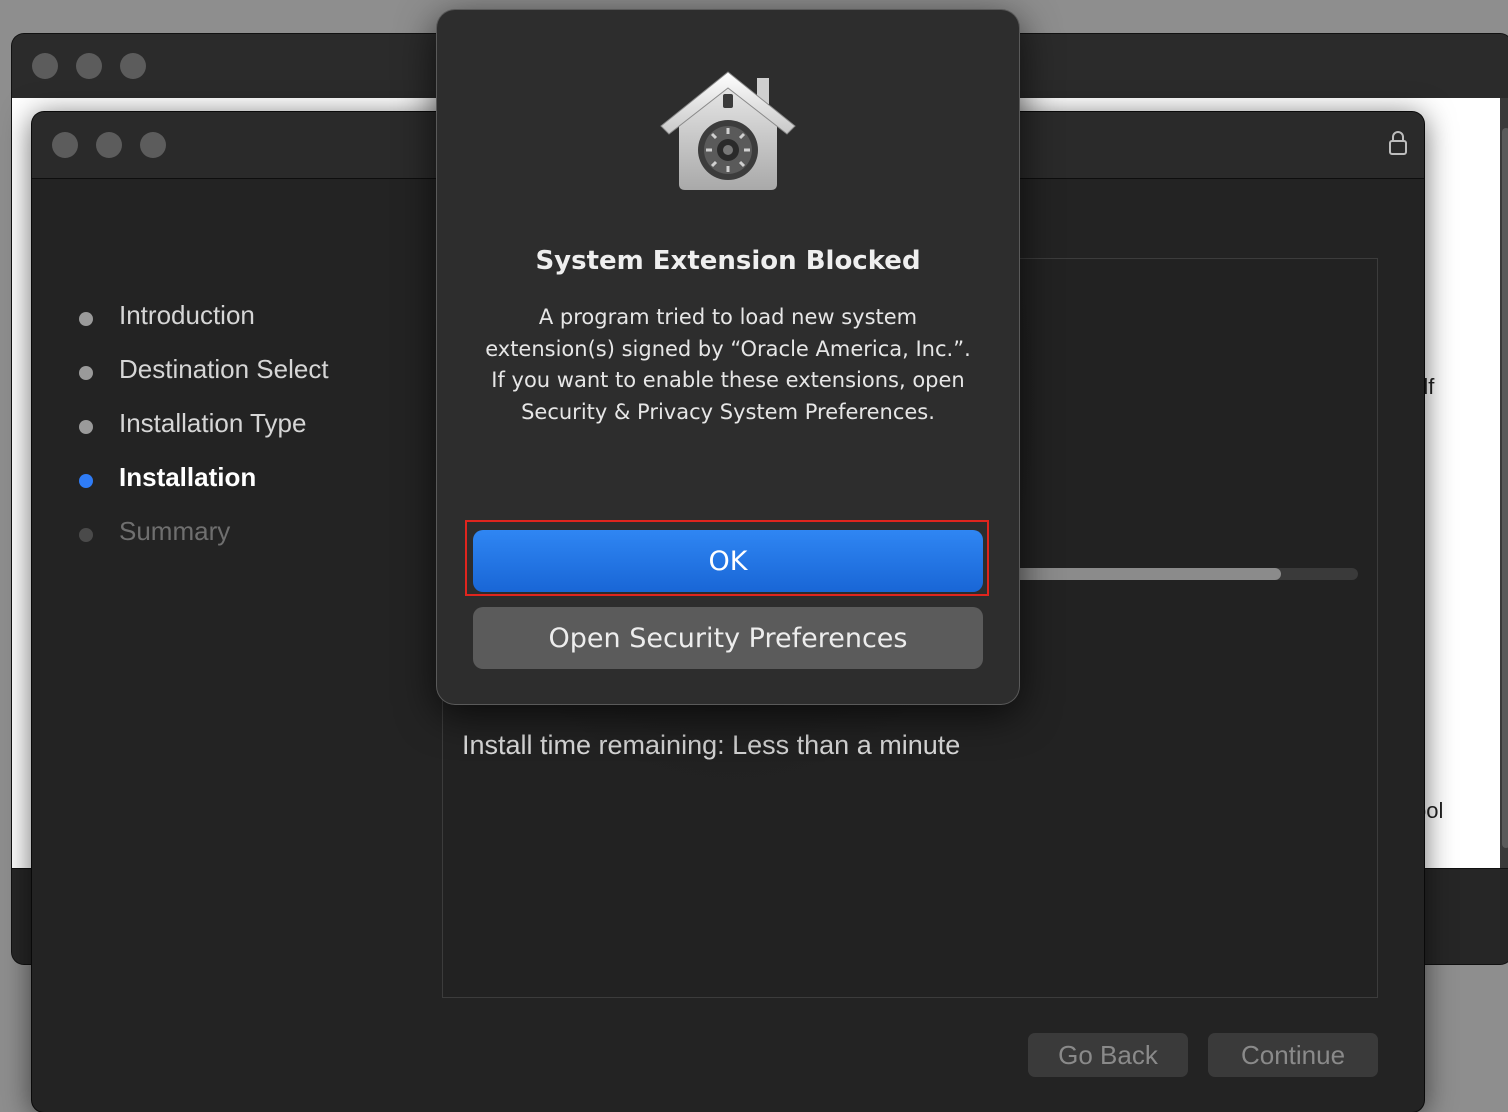  I want to click on step-label: Installation Type, so click(213, 423).